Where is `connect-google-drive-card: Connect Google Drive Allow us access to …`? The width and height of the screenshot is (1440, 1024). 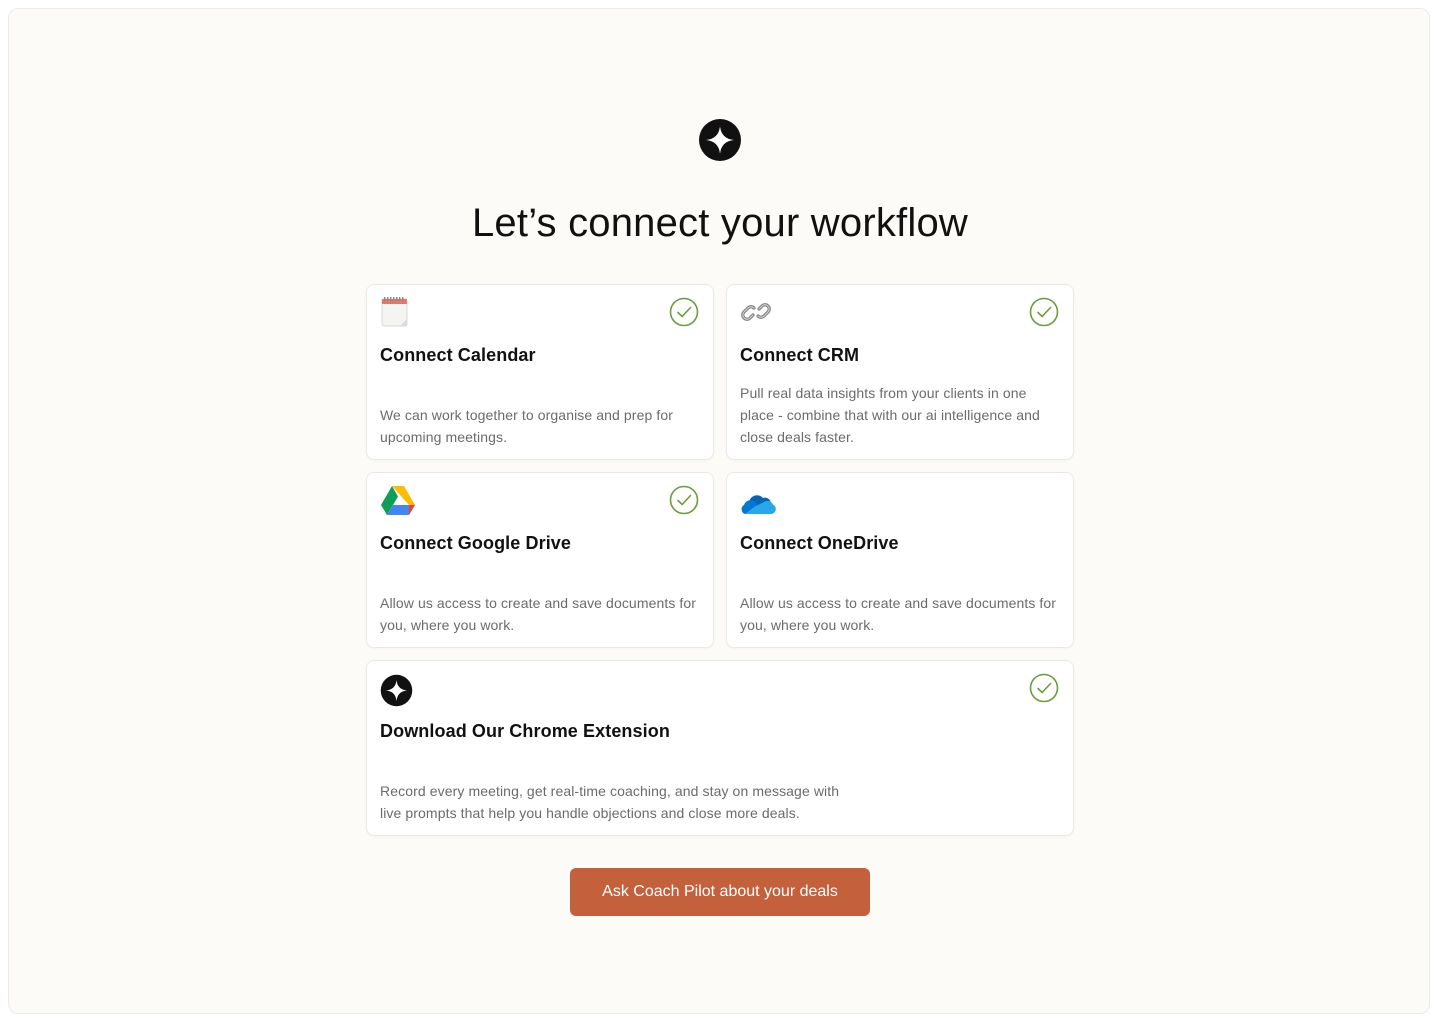 connect-google-drive-card: Connect Google Drive Allow us access to … is located at coordinates (540, 560).